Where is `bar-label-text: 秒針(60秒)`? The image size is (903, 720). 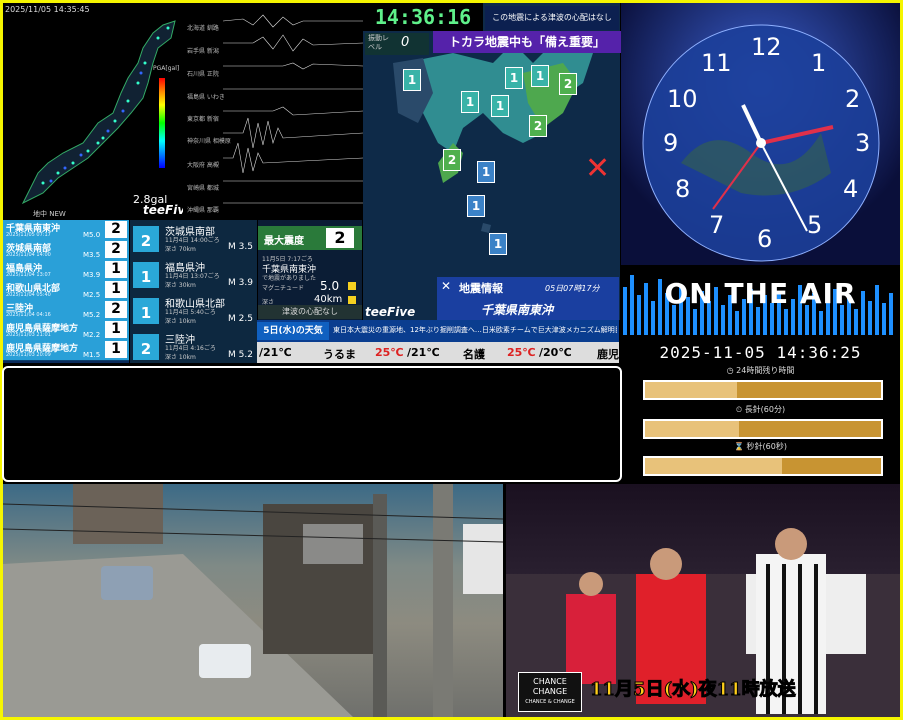 bar-label-text: 秒針(60秒) is located at coordinates (766, 446).